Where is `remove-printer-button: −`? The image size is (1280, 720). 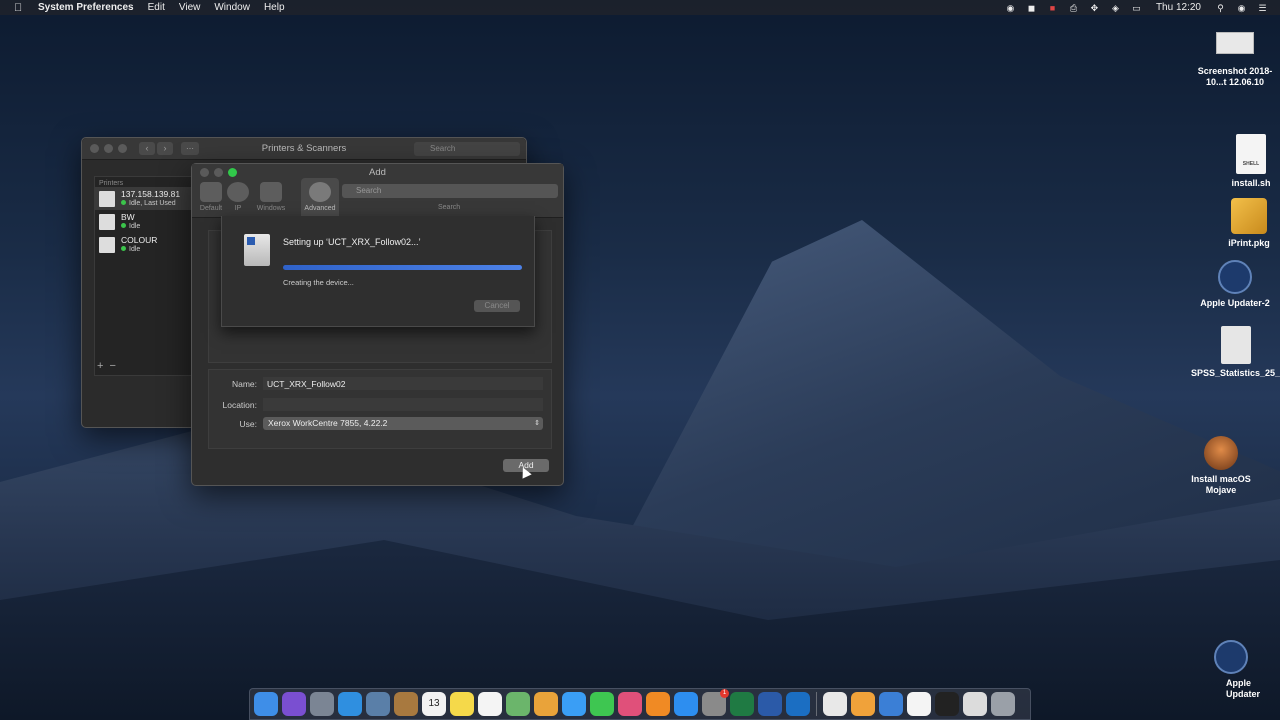 remove-printer-button: − is located at coordinates (112, 366).